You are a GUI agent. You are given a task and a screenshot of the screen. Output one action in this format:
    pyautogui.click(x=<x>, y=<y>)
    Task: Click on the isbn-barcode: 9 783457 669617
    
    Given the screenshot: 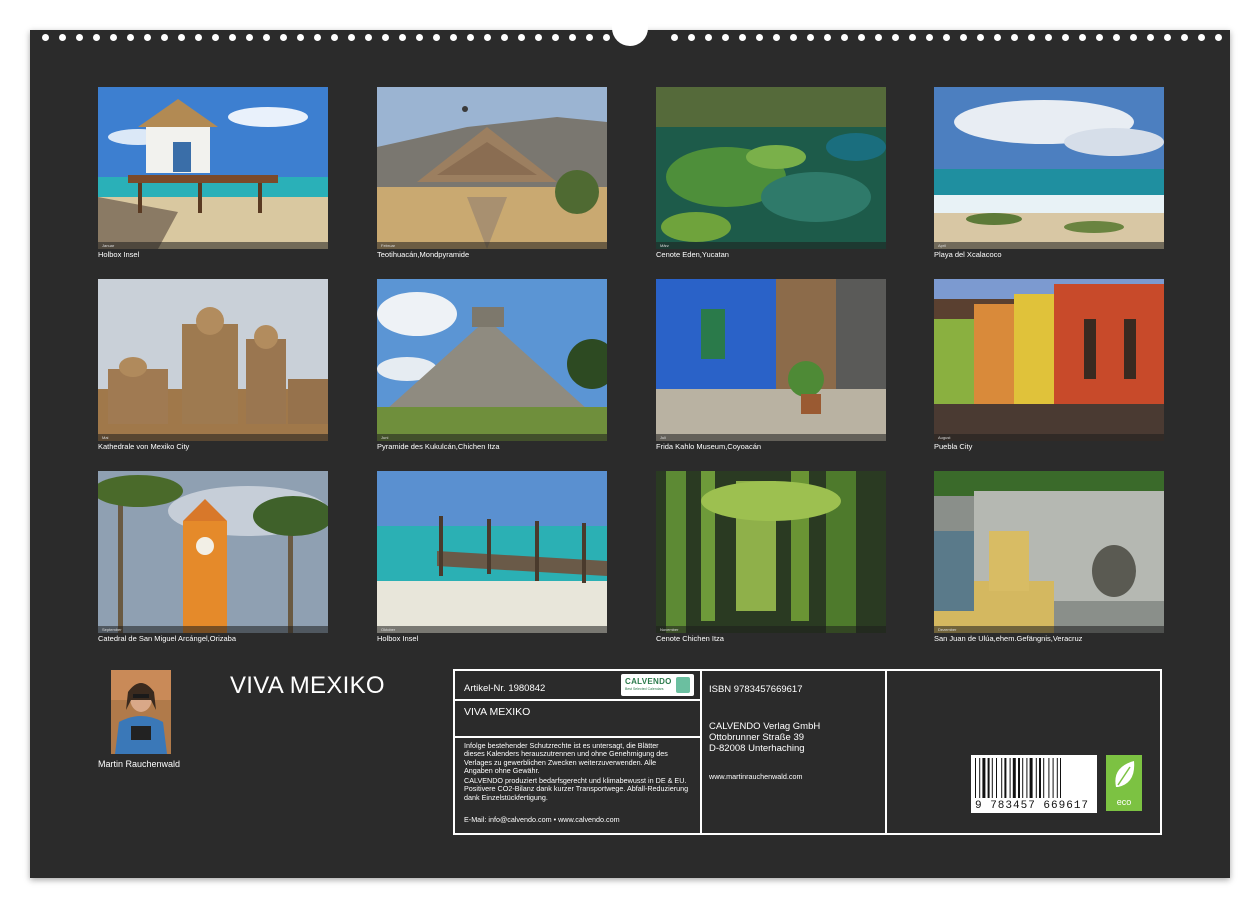 What is the action you would take?
    pyautogui.click(x=1034, y=784)
    